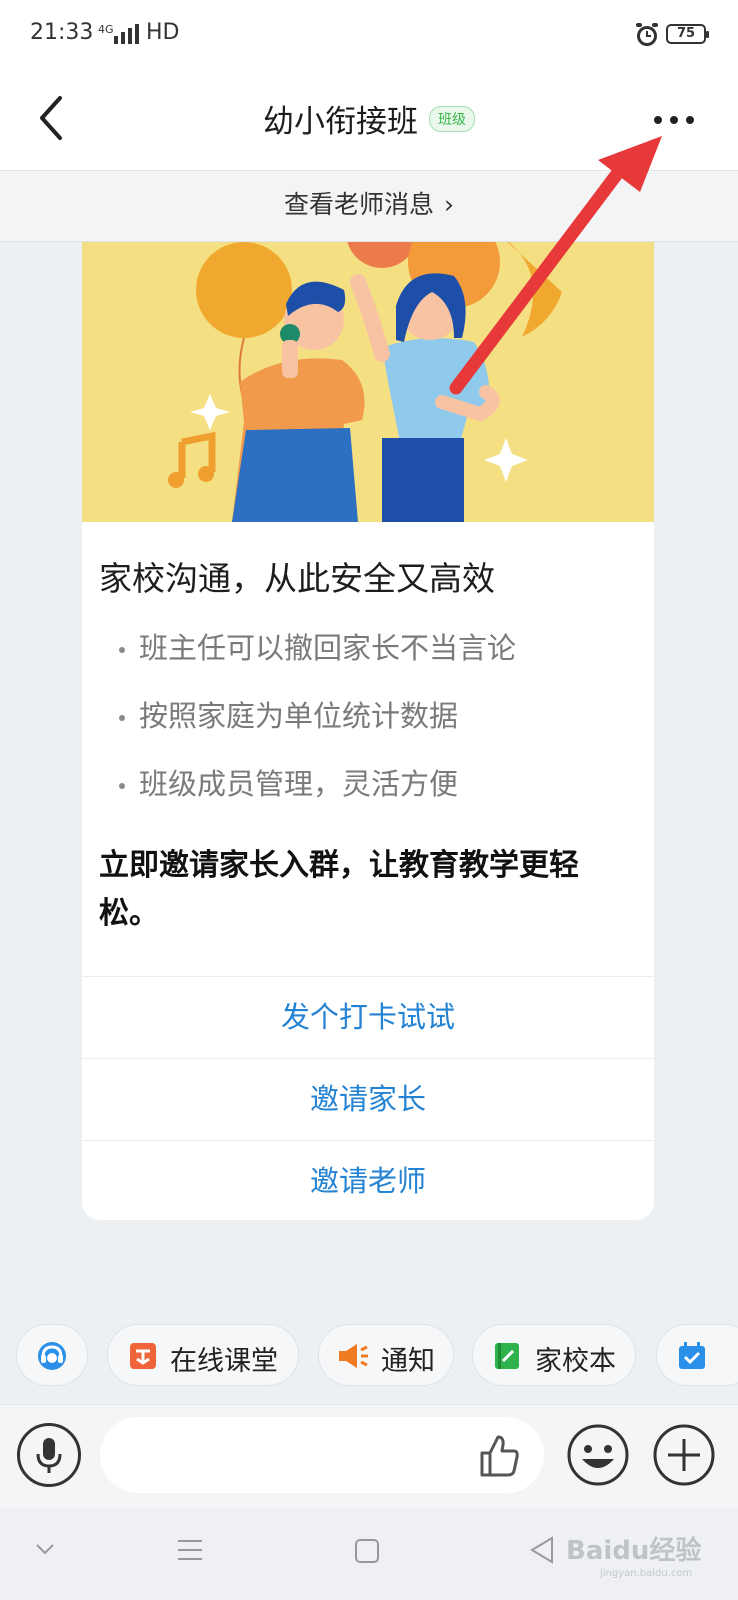 This screenshot has width=738, height=1600. What do you see at coordinates (368, 1180) in the screenshot?
I see `invite-teachers-button: 邀请老师` at bounding box center [368, 1180].